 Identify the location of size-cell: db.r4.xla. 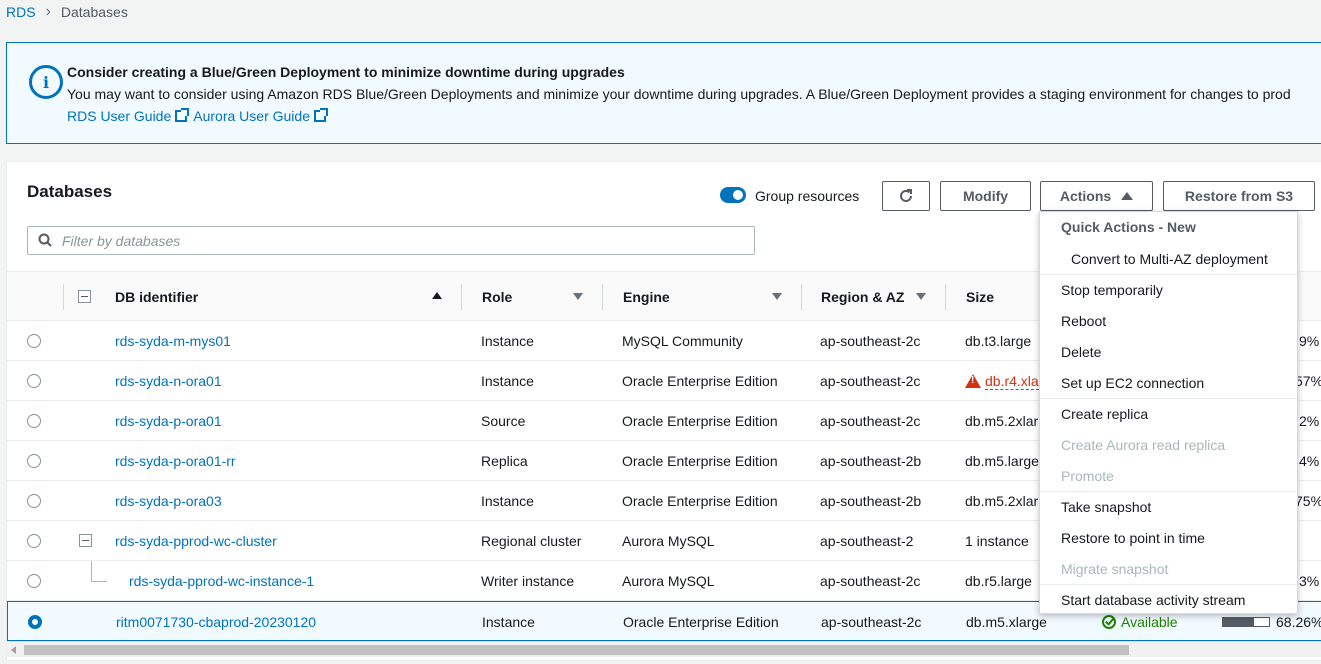
(1002, 381).